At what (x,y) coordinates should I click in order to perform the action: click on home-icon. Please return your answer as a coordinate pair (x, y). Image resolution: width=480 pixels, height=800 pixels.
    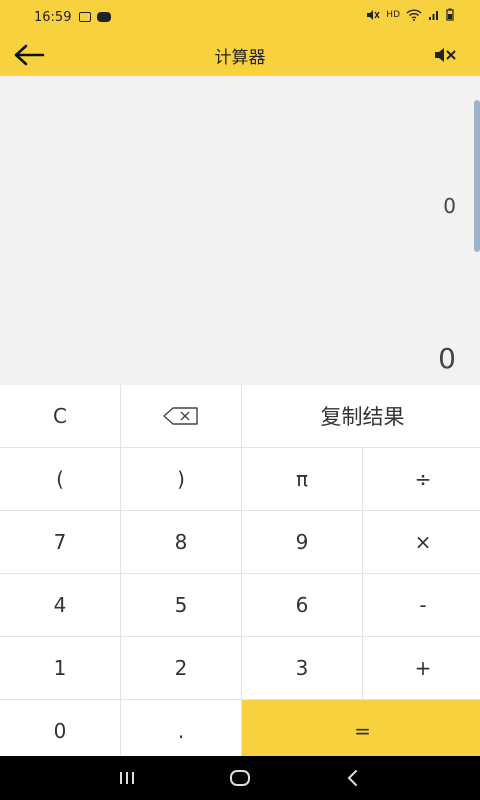
    Looking at the image, I should click on (239, 778).